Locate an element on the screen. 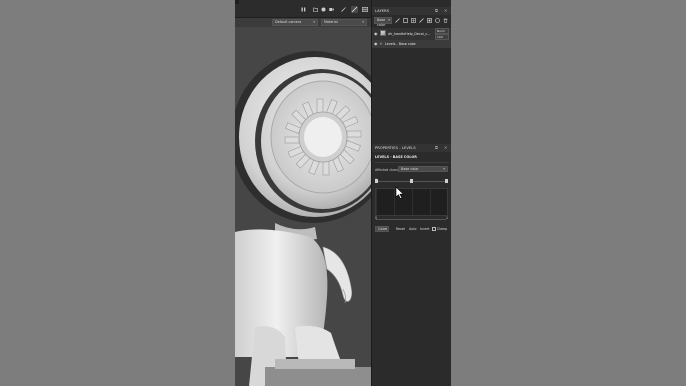 The width and height of the screenshot is (686, 386). levels-effect-icon: ◭ is located at coordinates (381, 43).